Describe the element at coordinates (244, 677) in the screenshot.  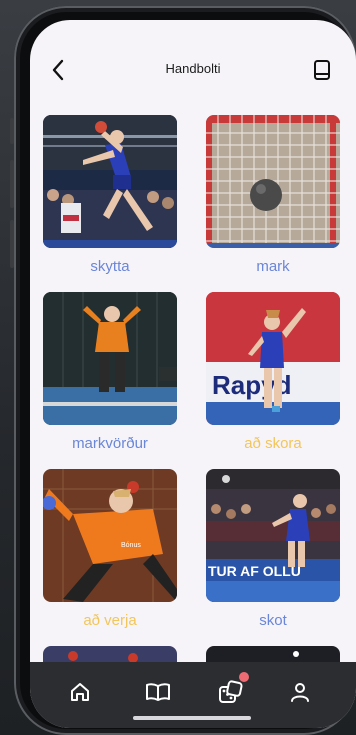
I see `notification-badge` at that location.